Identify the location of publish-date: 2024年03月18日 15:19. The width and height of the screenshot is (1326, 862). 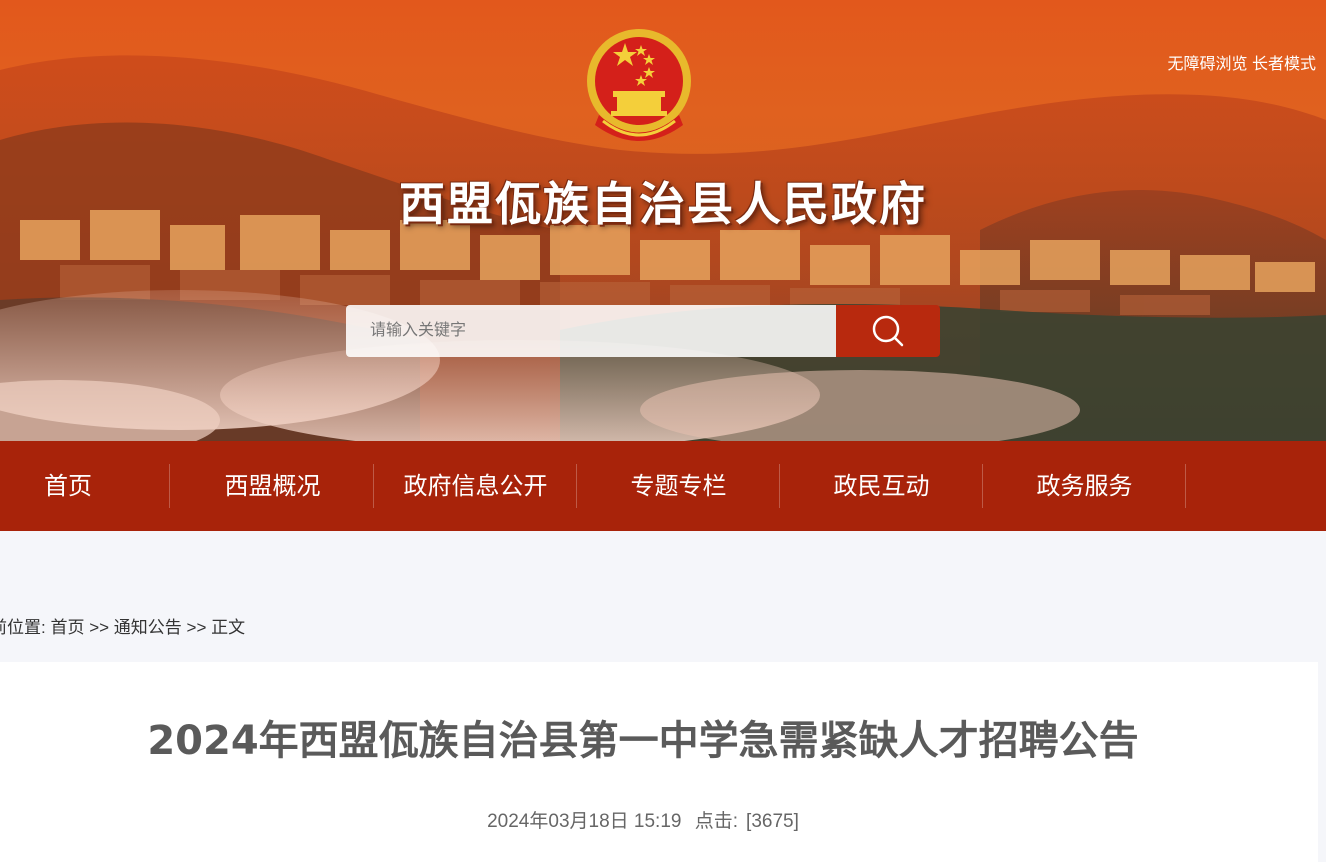
(584, 821).